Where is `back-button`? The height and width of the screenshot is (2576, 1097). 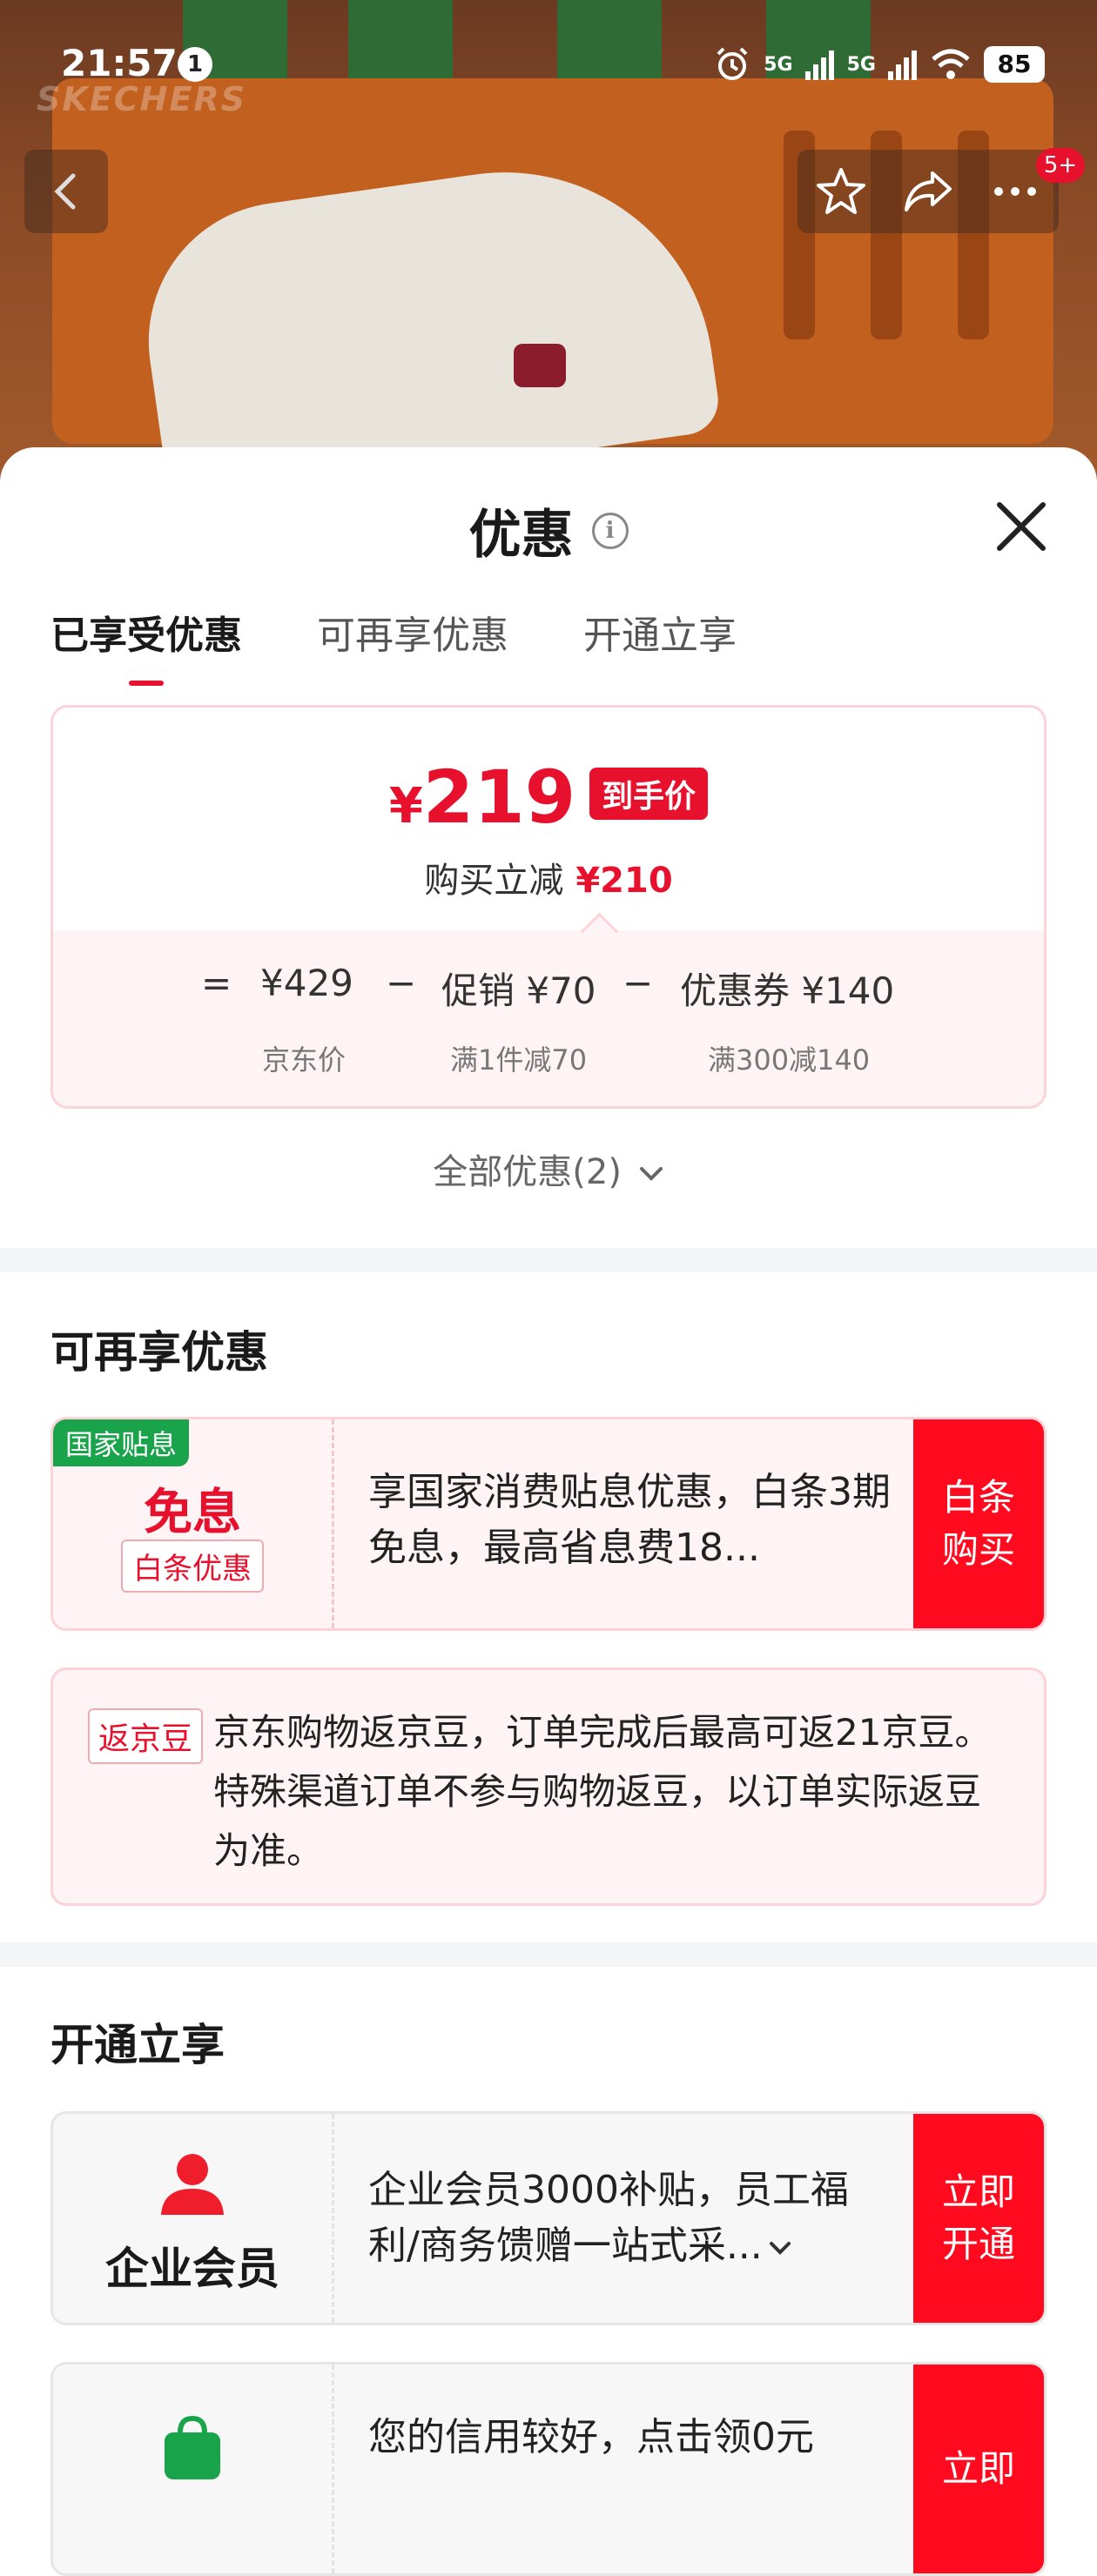
back-button is located at coordinates (66, 191).